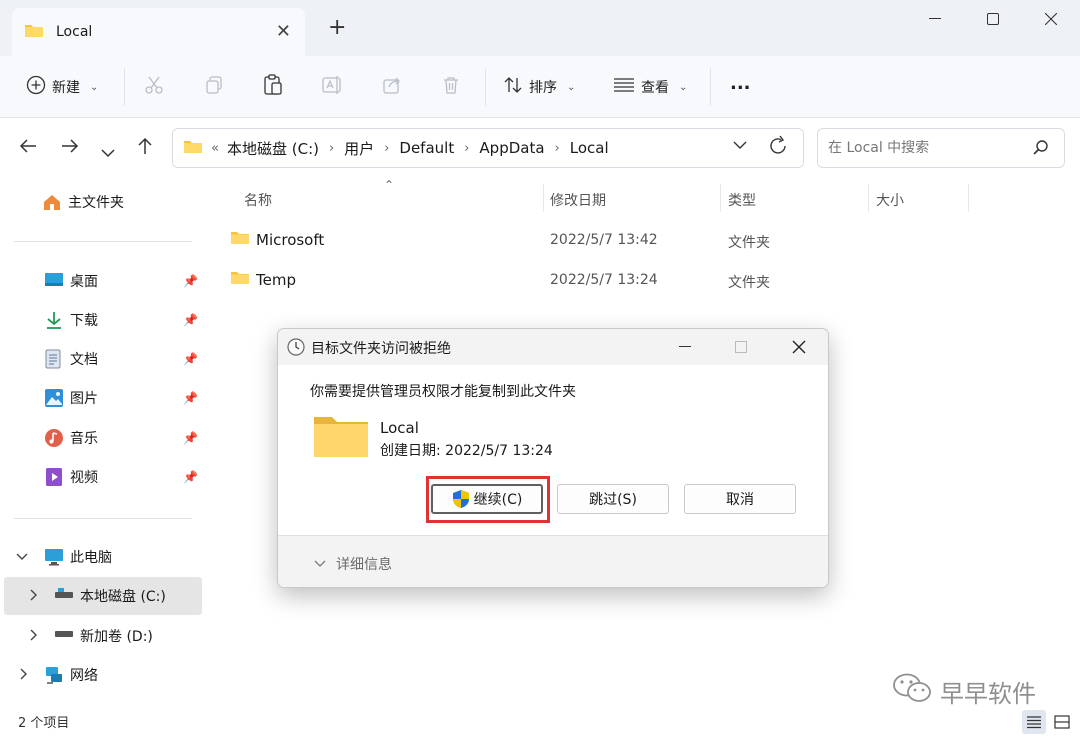 Image resolution: width=1080 pixels, height=737 pixels. What do you see at coordinates (54, 557) in the screenshot?
I see `computer-icon` at bounding box center [54, 557].